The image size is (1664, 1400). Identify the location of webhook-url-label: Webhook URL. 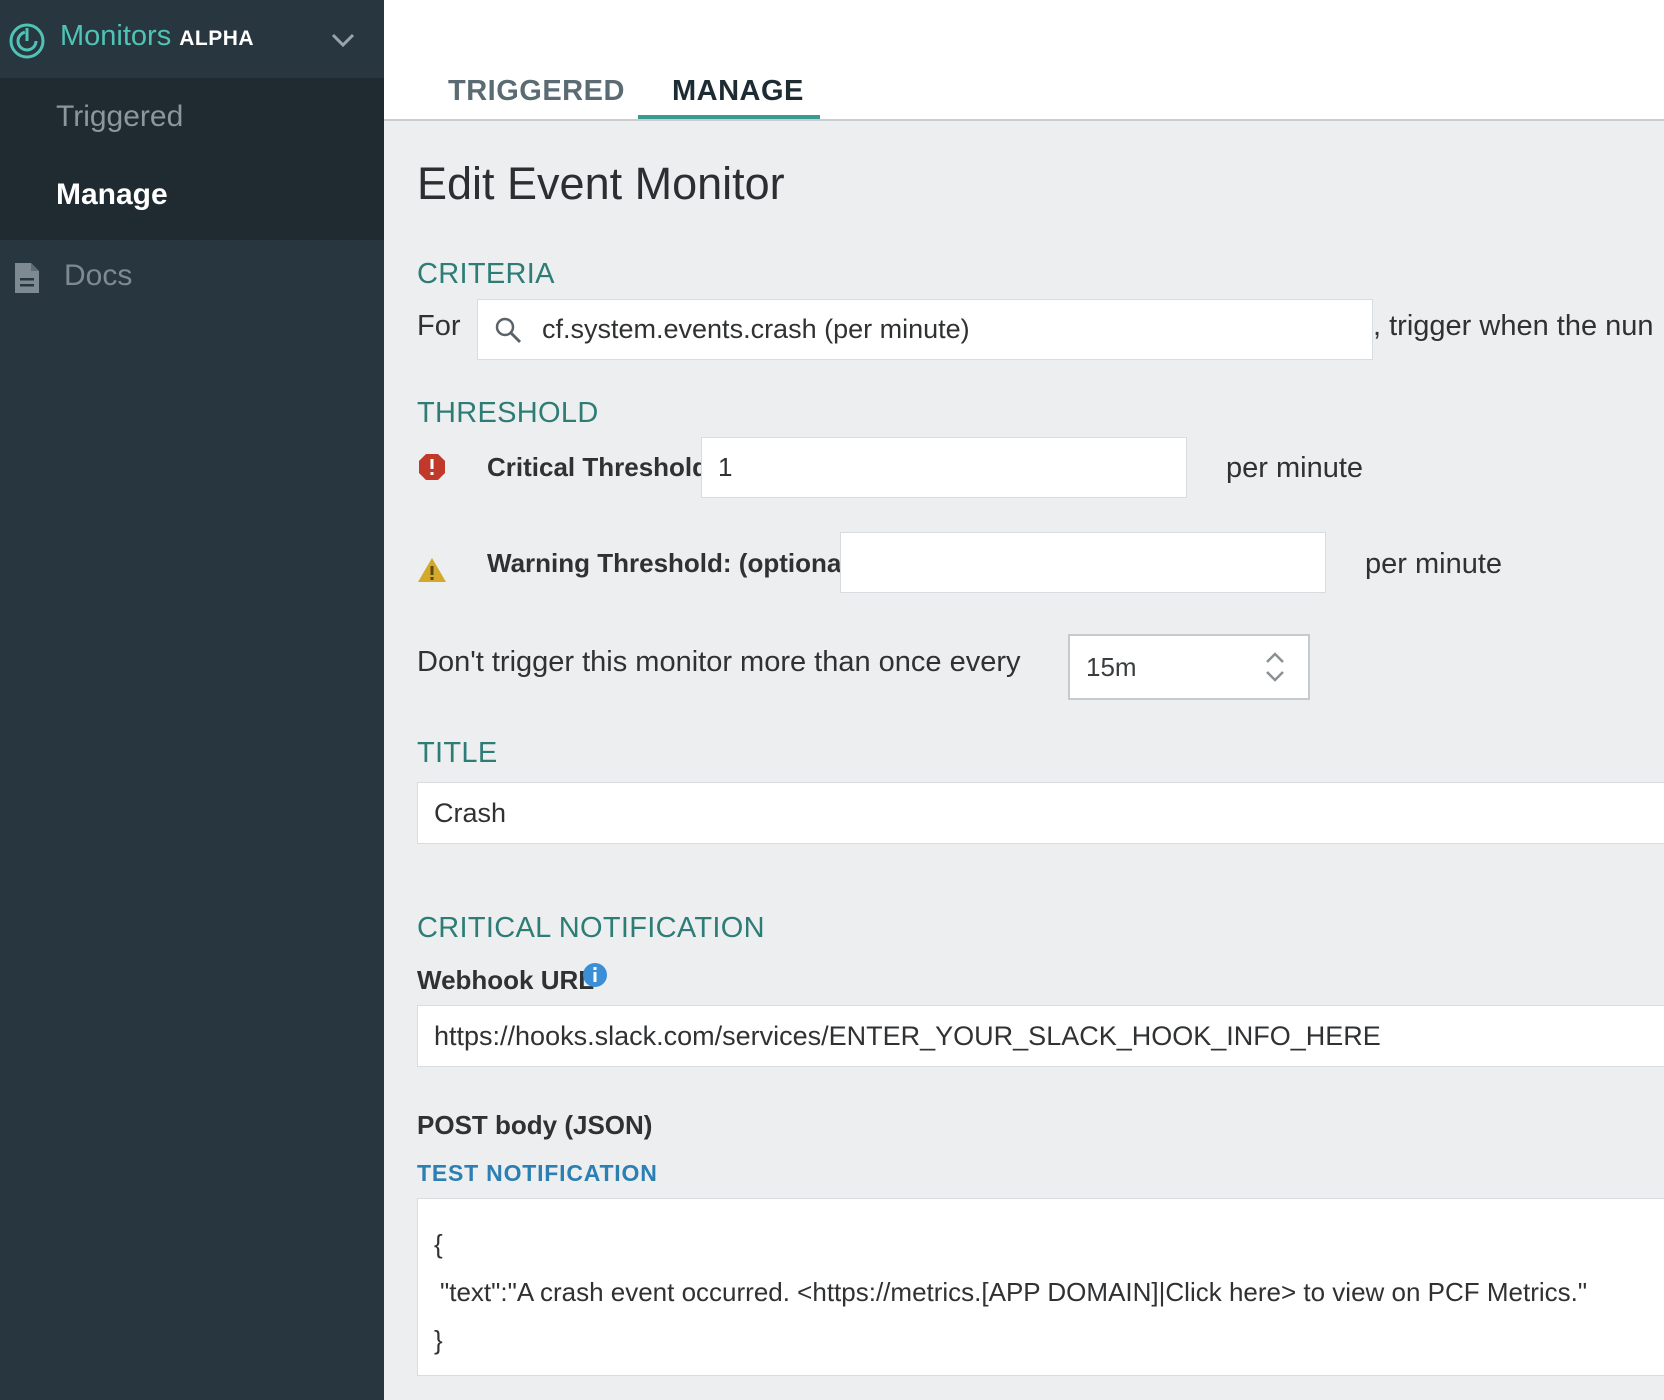
(506, 980).